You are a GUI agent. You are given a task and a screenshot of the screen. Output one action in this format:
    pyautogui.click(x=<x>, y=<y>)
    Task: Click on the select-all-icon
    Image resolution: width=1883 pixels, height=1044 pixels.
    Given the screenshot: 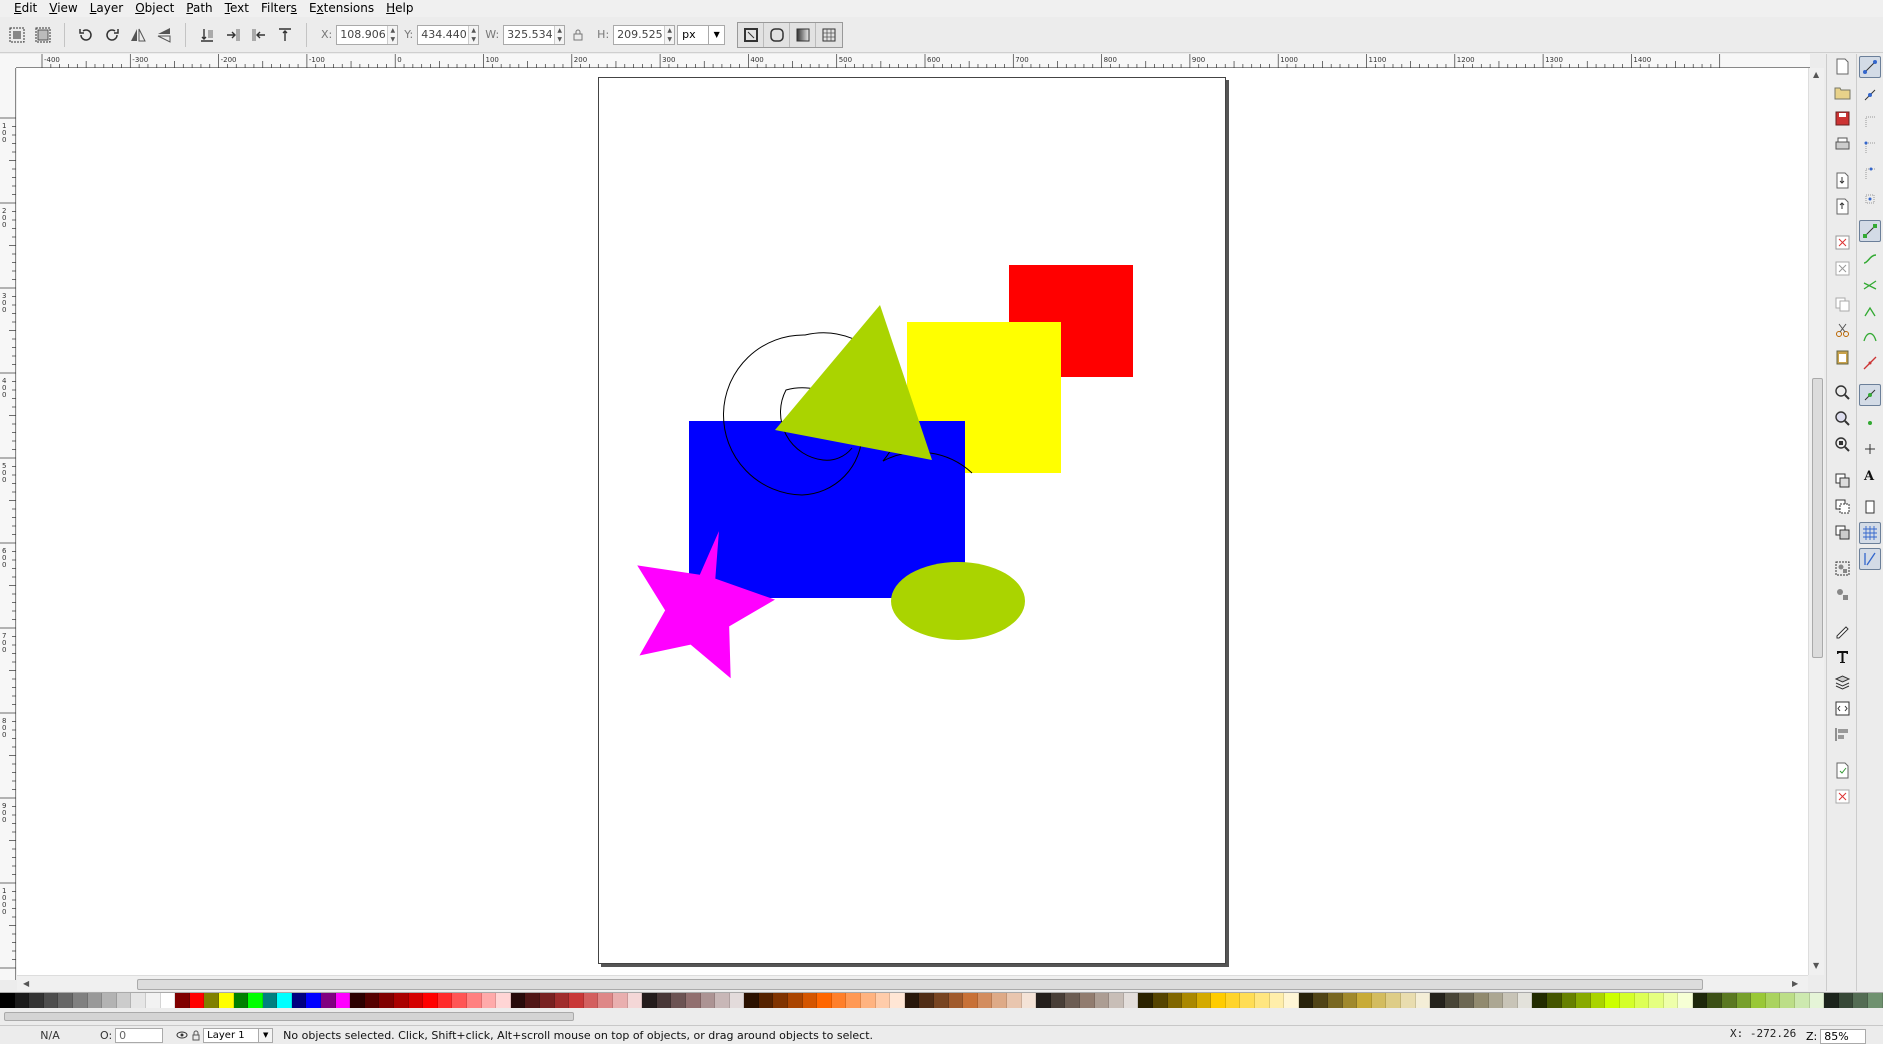 What is the action you would take?
    pyautogui.click(x=17, y=35)
    